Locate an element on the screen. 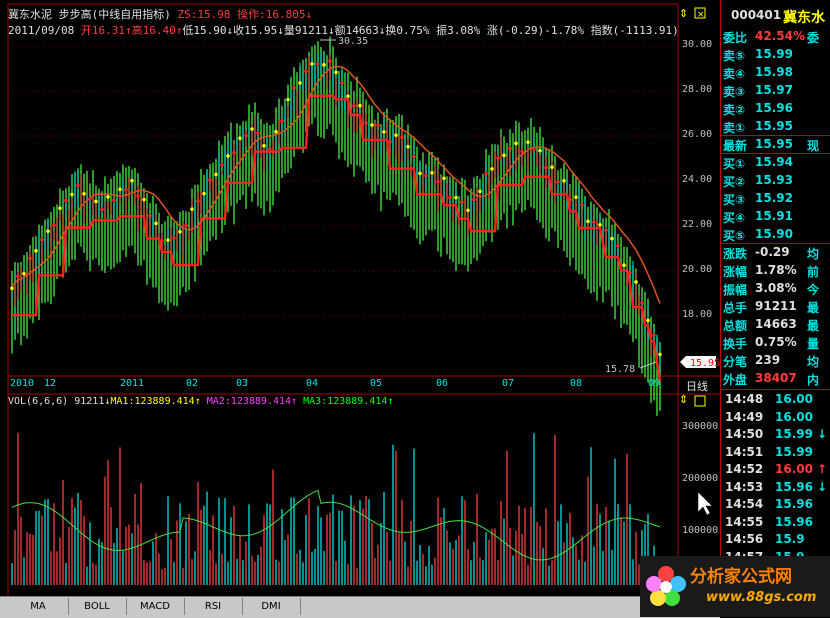 This screenshot has height=618, width=830. stat-row: 振幅 3.08% 今 is located at coordinates (775, 289).